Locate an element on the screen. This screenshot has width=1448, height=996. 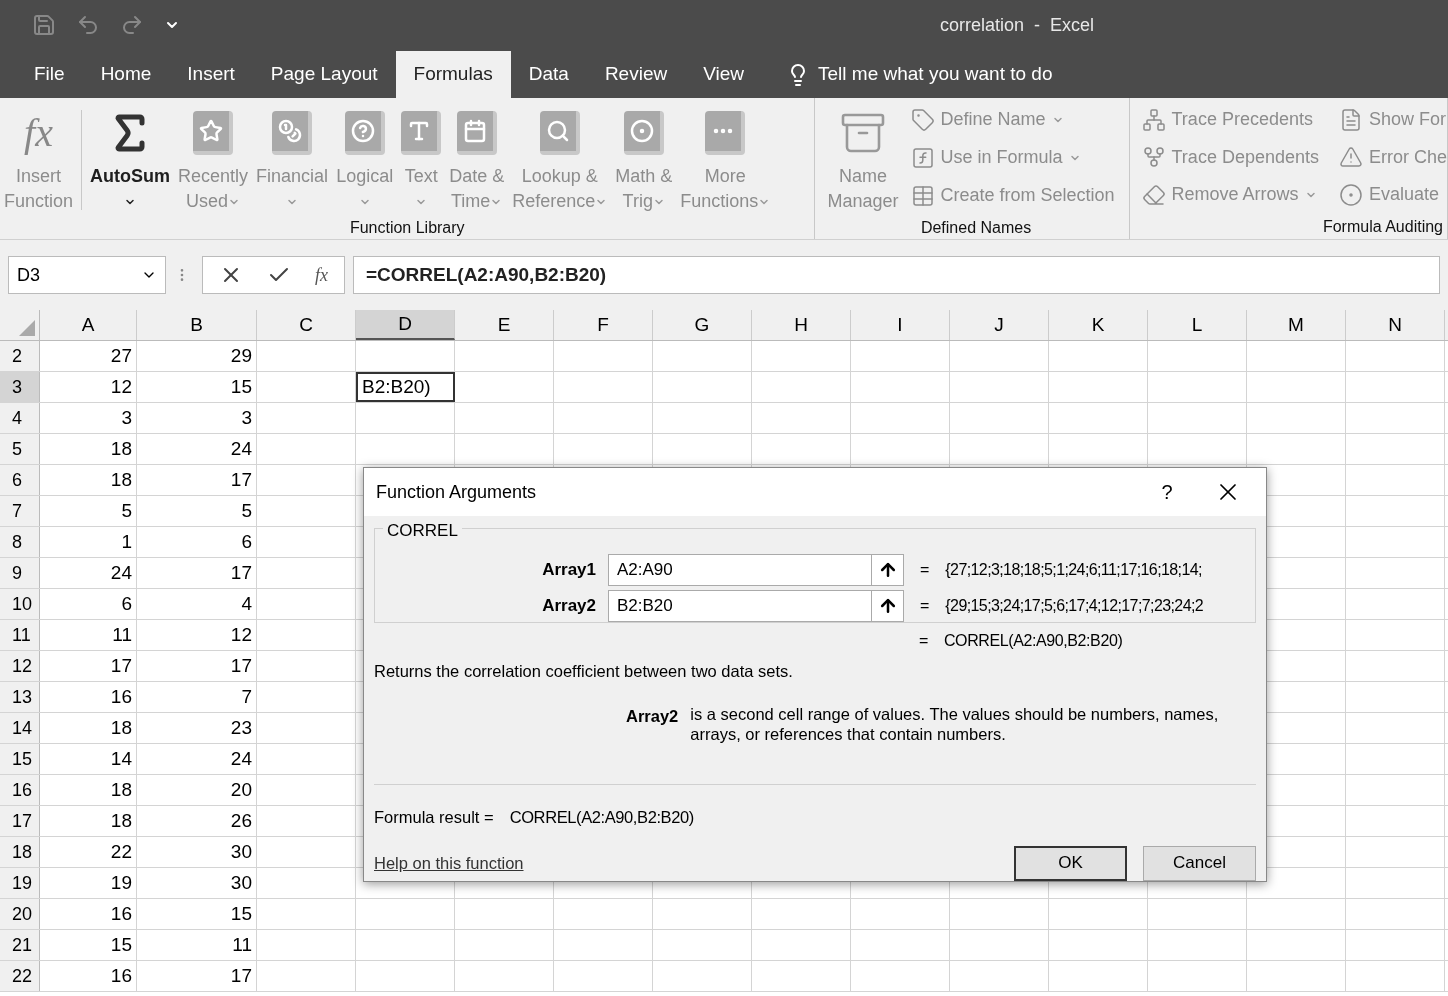
row-header: 16 is located at coordinates (20, 790).